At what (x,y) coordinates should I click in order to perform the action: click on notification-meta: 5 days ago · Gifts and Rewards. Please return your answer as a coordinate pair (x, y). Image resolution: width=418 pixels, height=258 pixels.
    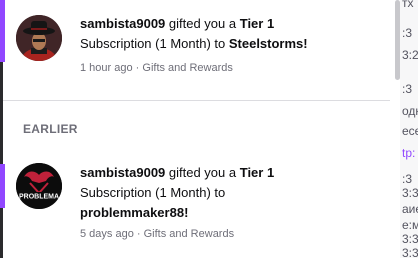
    Looking at the image, I should click on (157, 234).